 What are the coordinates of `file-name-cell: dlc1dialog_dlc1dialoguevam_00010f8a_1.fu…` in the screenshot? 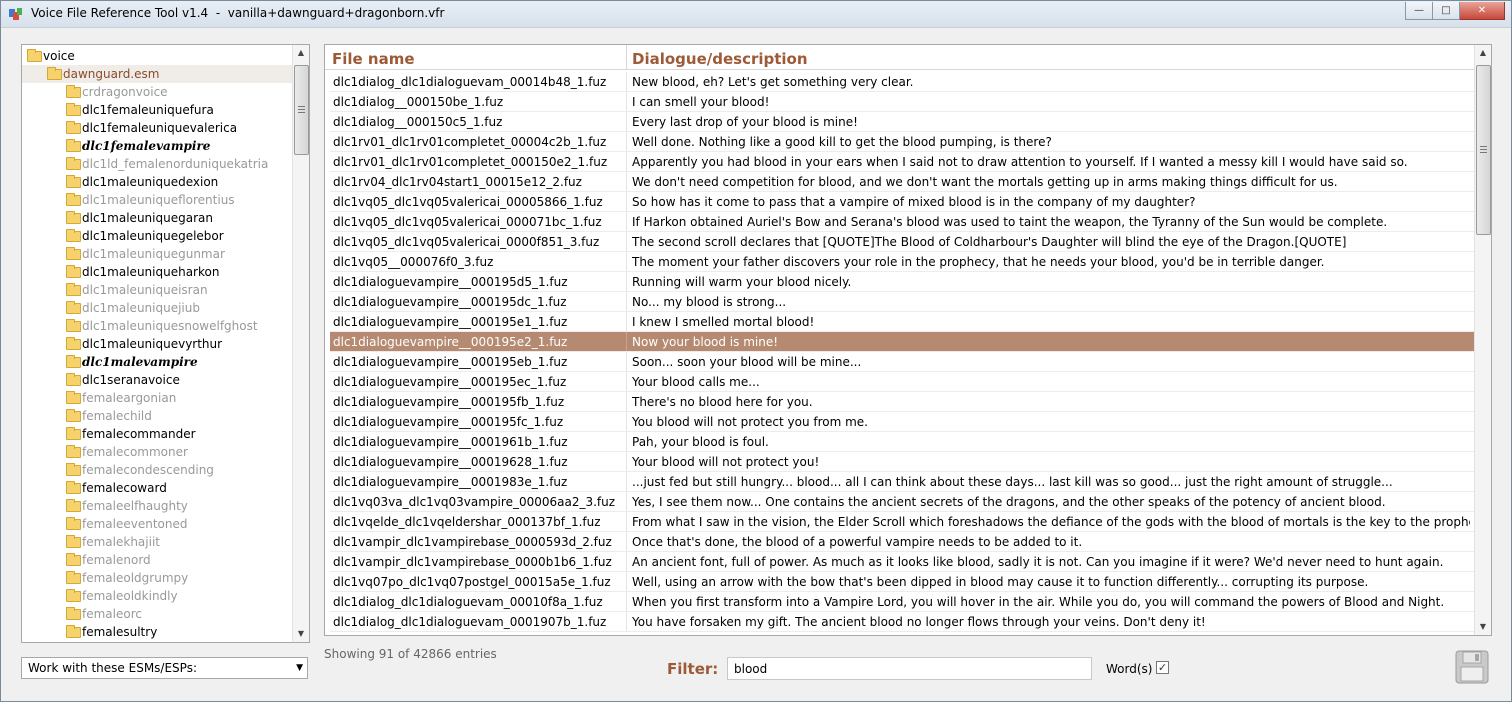 It's located at (468, 602).